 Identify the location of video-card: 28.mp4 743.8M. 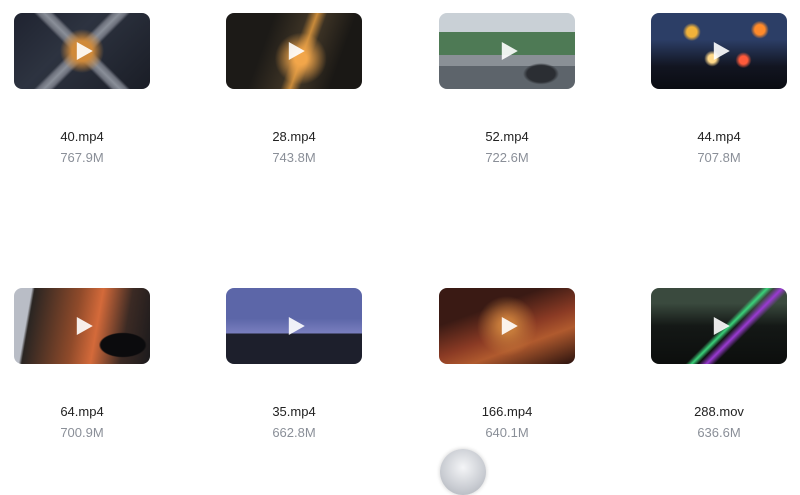
(294, 89).